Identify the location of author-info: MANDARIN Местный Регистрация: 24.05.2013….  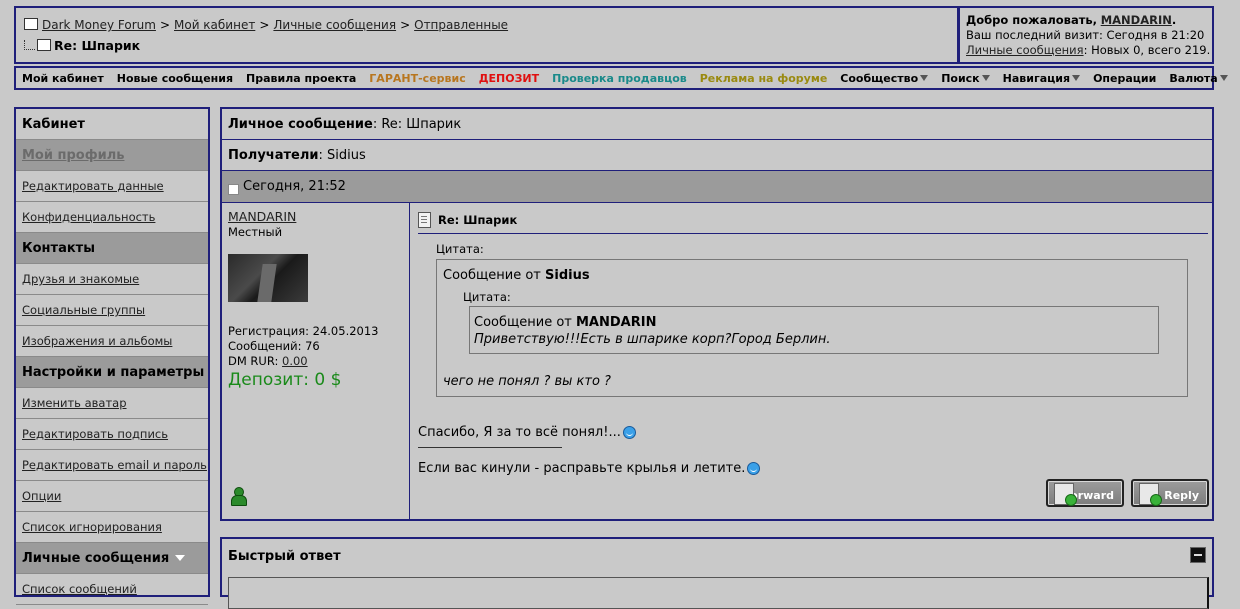
(316, 361).